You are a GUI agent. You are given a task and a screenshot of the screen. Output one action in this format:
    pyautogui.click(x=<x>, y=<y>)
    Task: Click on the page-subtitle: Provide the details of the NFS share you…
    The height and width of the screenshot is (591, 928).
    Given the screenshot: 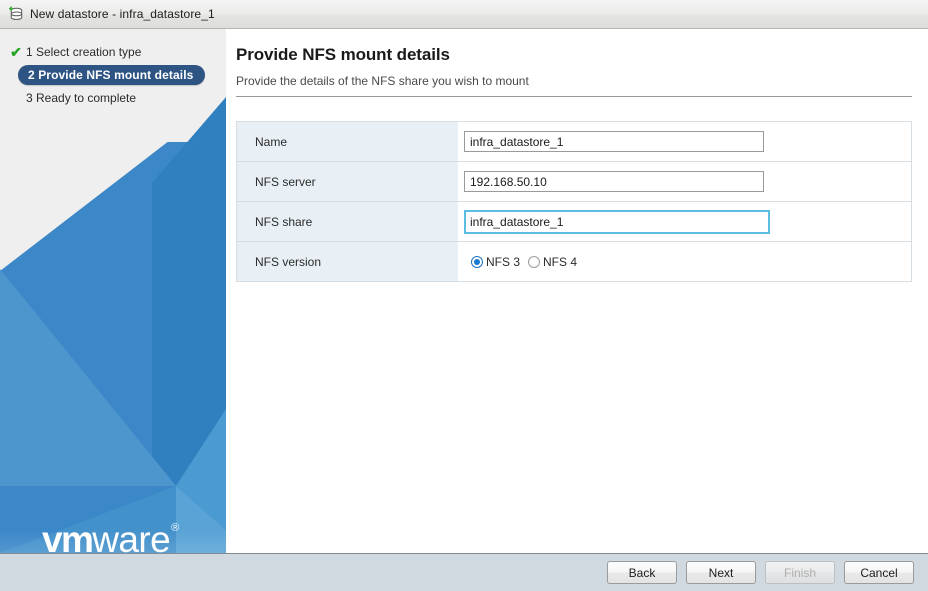 What is the action you would take?
    pyautogui.click(x=382, y=81)
    